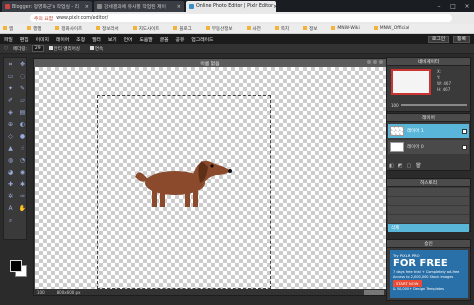 The width and height of the screenshot is (474, 305). Describe the element at coordinates (428, 147) in the screenshot. I see `layer-row: 레이어 0` at that location.